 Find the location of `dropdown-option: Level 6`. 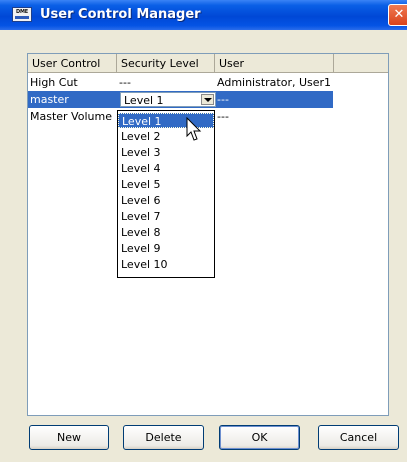

dropdown-option: Level 6 is located at coordinates (166, 200).